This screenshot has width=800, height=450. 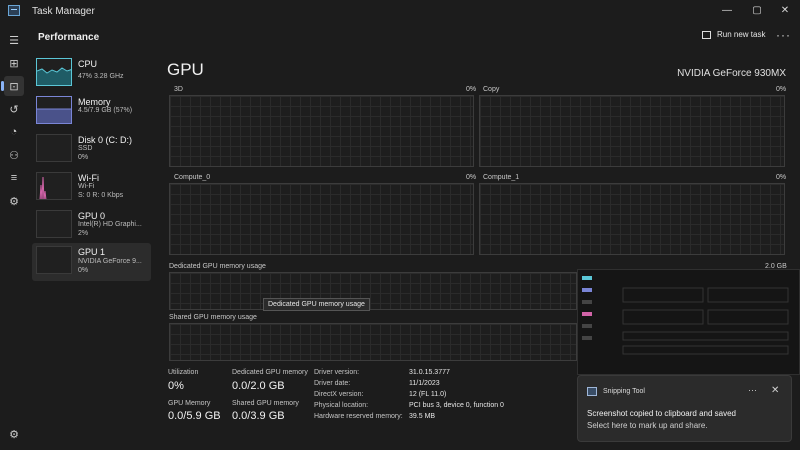 I want to click on sidebar-item-detail: 4.5/7.9 GB (57%), so click(x=105, y=110).